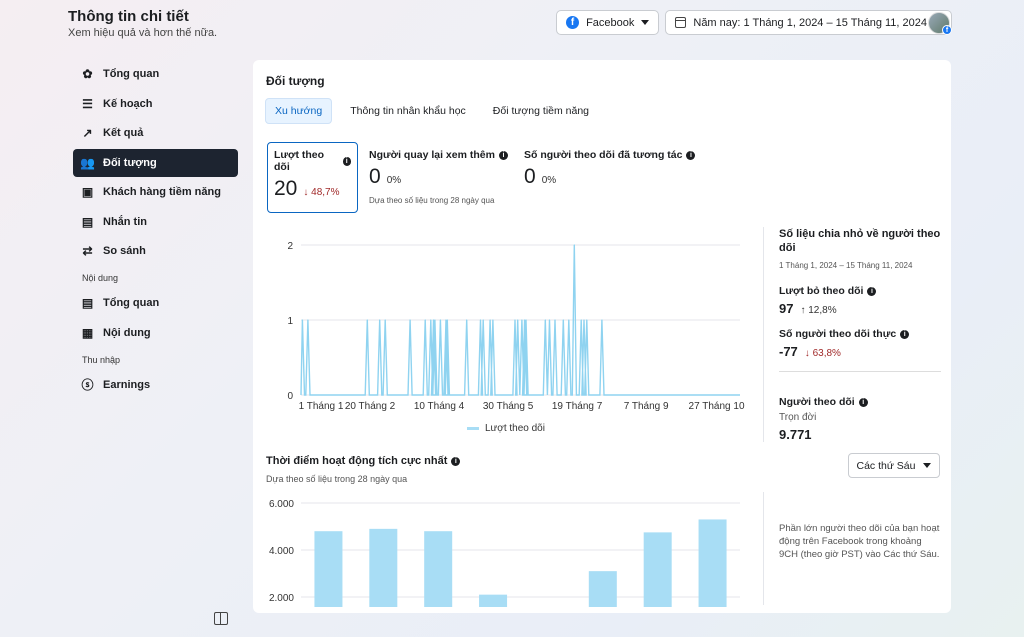 The image size is (1024, 637). Describe the element at coordinates (155, 333) in the screenshot. I see `sidebar-item-content: ▦ Nội dung` at that location.